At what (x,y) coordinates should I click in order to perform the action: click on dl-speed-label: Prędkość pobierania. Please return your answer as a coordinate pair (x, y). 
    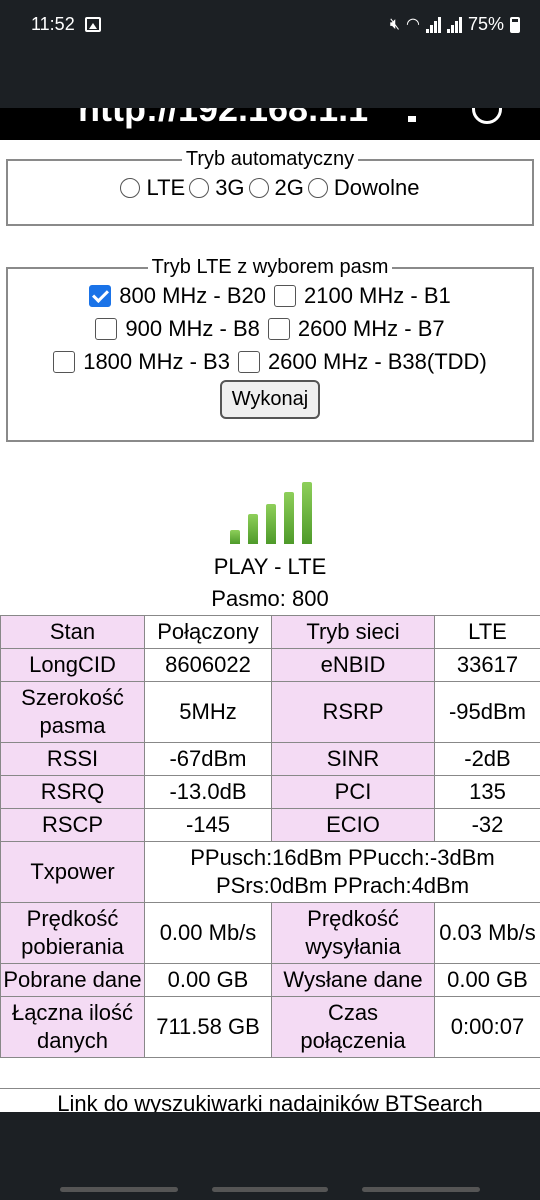
    Looking at the image, I should click on (72, 933).